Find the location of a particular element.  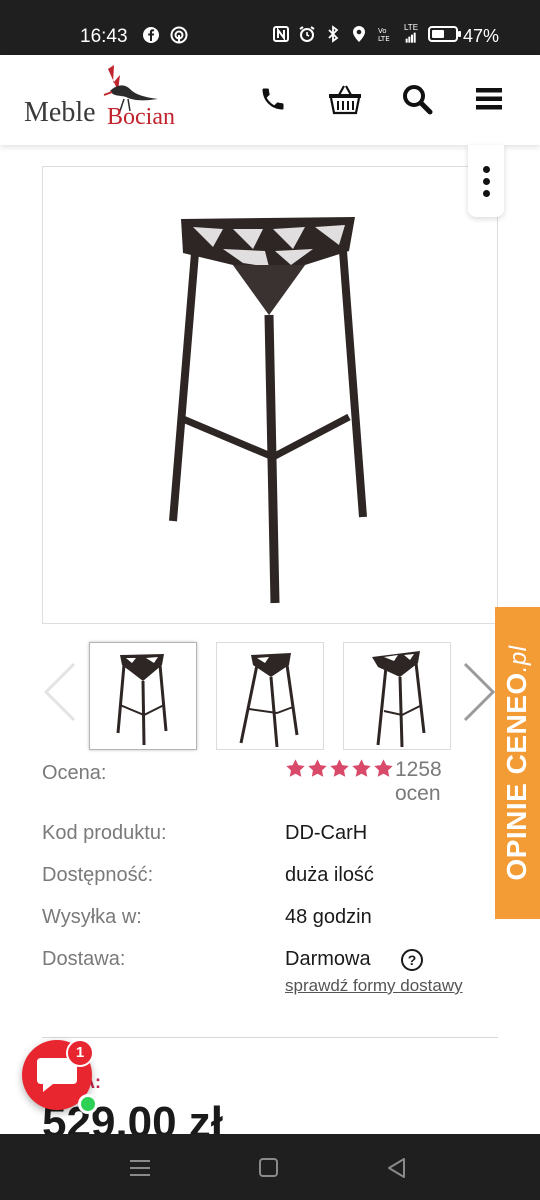

shipping-time-value: 48 godzin is located at coordinates (328, 917).